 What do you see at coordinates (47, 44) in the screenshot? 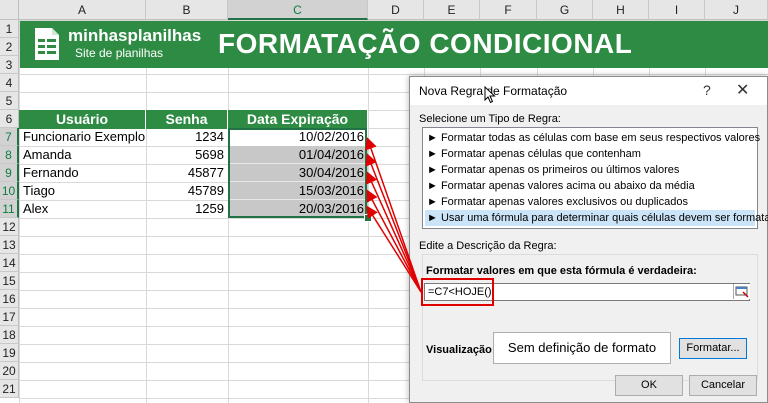
I see `spreadsheet-logo-icon` at bounding box center [47, 44].